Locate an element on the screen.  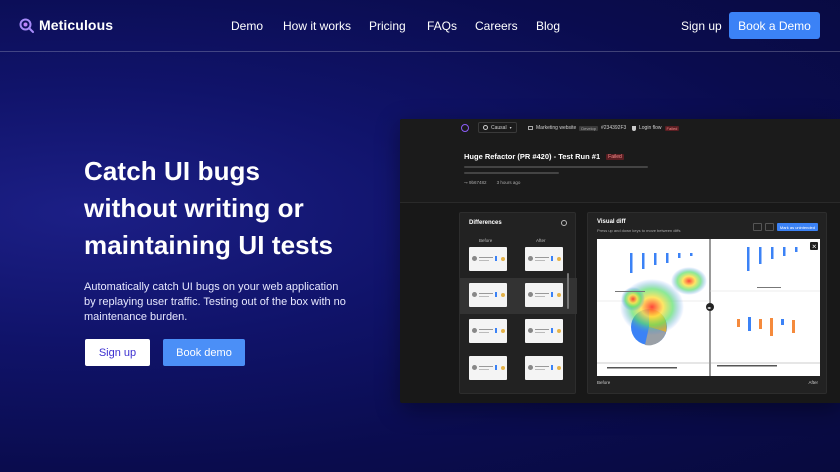
visual-diff-canvas: ◂▸ ✕ is located at coordinates (708, 307).